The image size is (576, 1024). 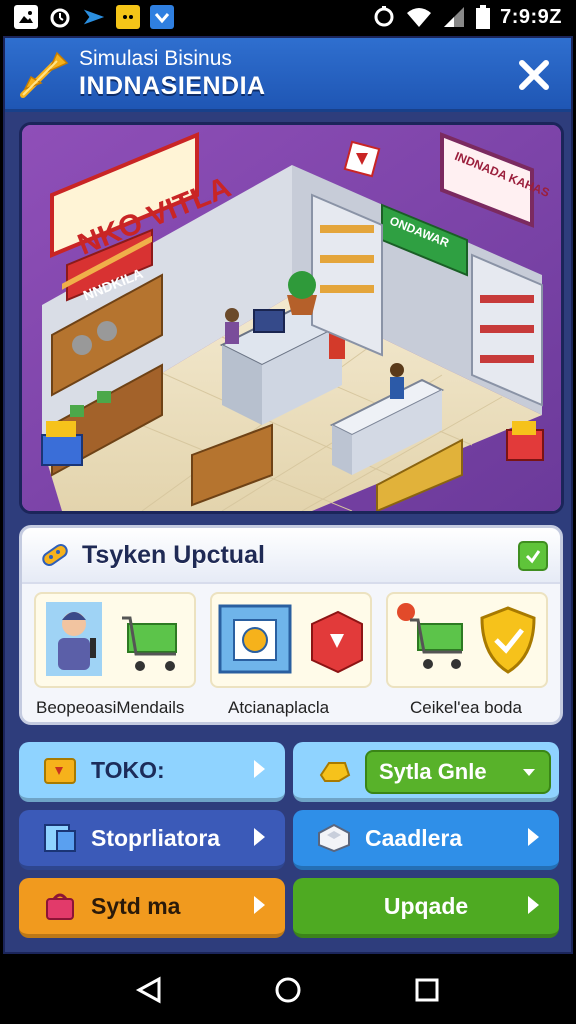 I want to click on recents-icon, so click(x=427, y=990).